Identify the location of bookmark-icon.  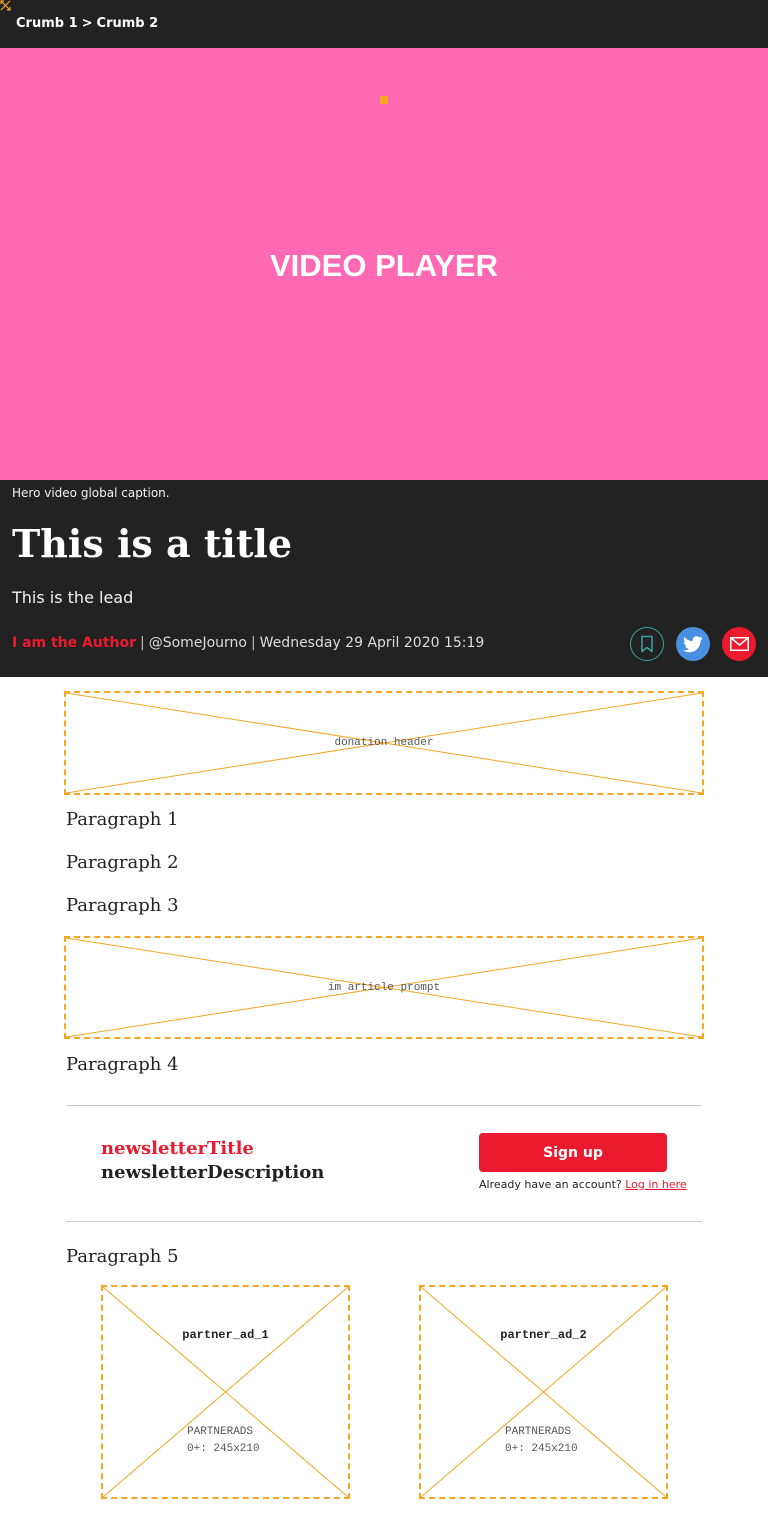
(647, 644).